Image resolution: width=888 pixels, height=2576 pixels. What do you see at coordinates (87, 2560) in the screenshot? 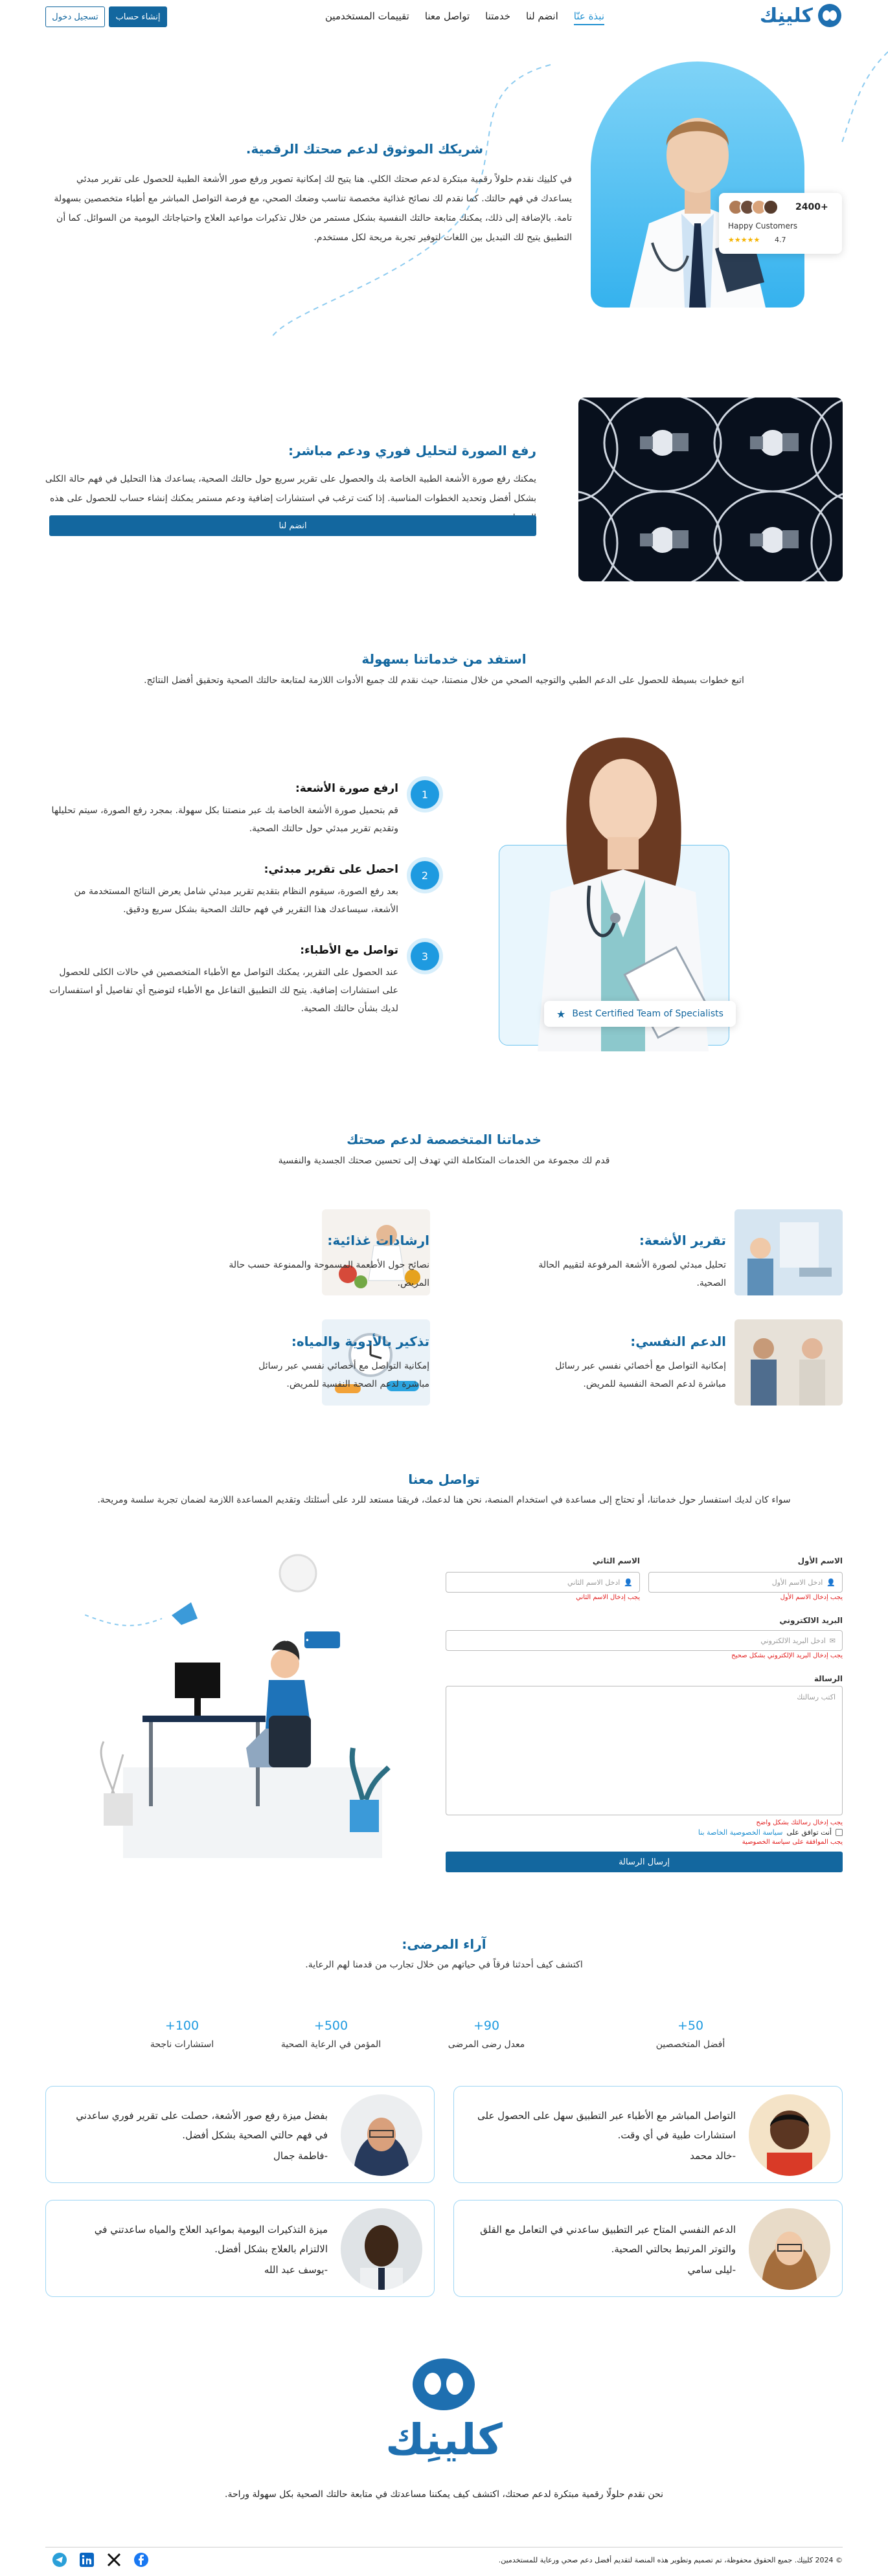
I see `linkedin-icon` at bounding box center [87, 2560].